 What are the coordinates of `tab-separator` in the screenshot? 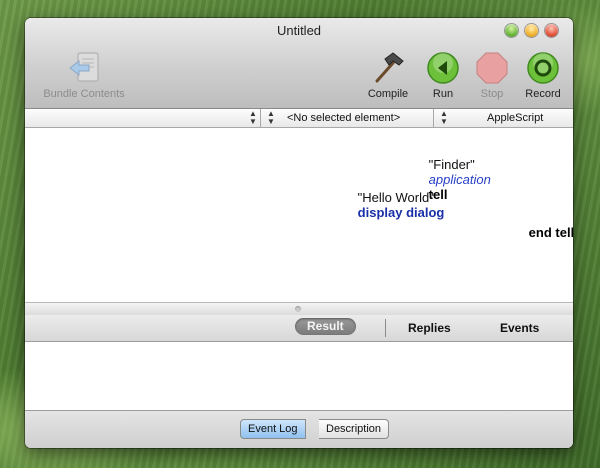 It's located at (385, 328).